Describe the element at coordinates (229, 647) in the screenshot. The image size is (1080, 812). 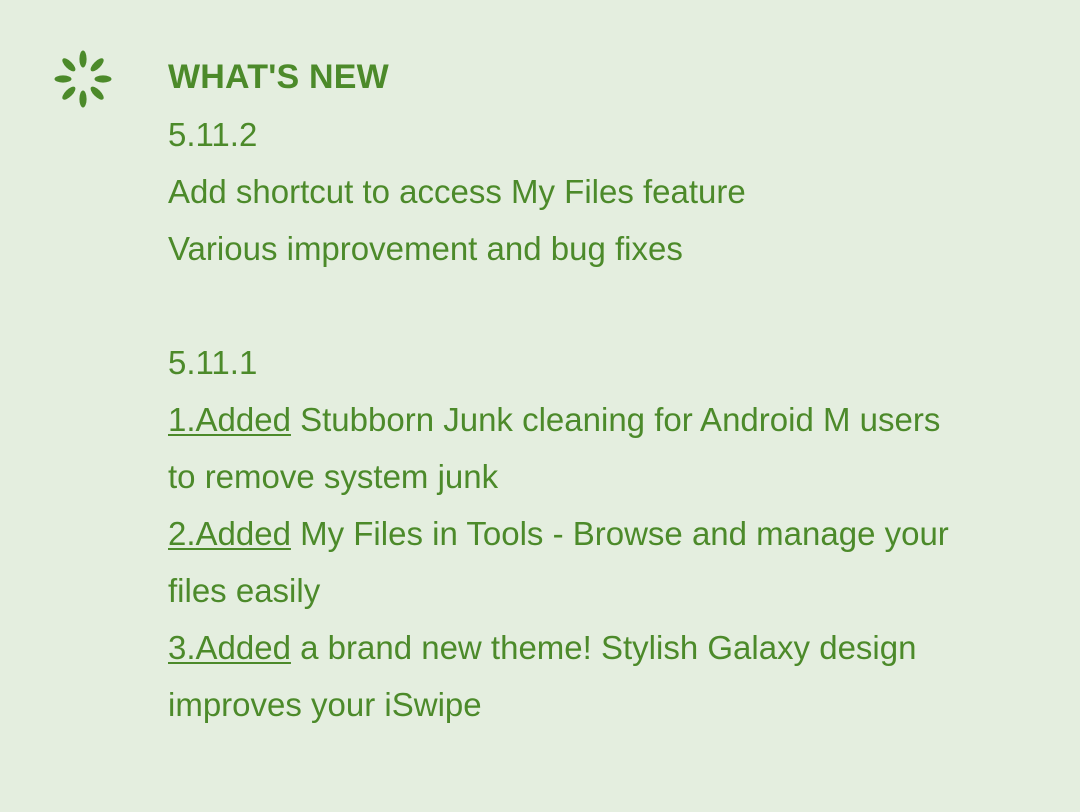
I see `added-link: 3.Added` at that location.